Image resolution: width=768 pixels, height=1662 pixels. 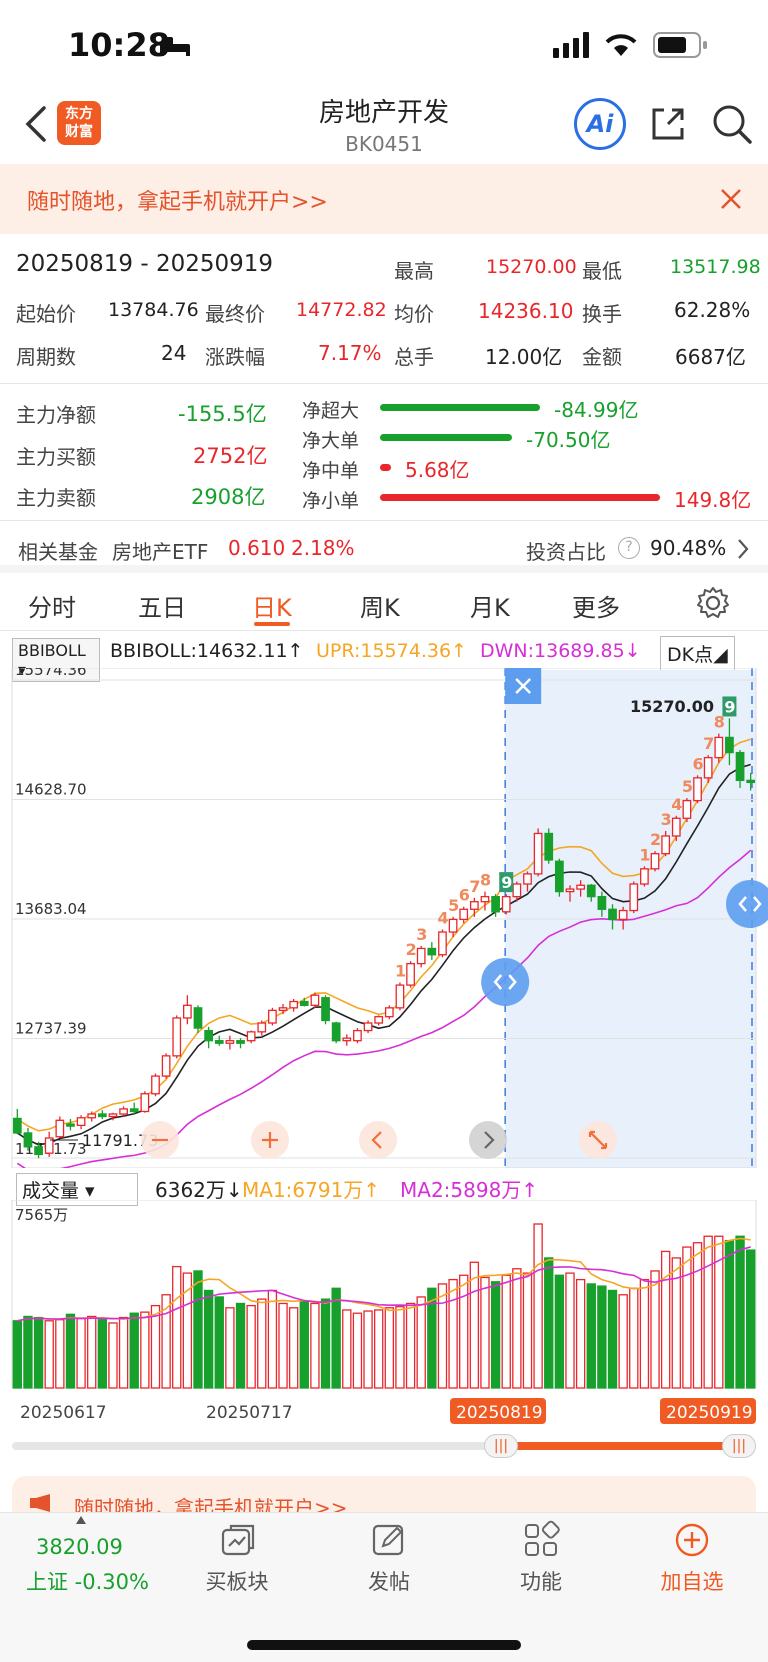 I want to click on battery-icon, so click(x=680, y=45).